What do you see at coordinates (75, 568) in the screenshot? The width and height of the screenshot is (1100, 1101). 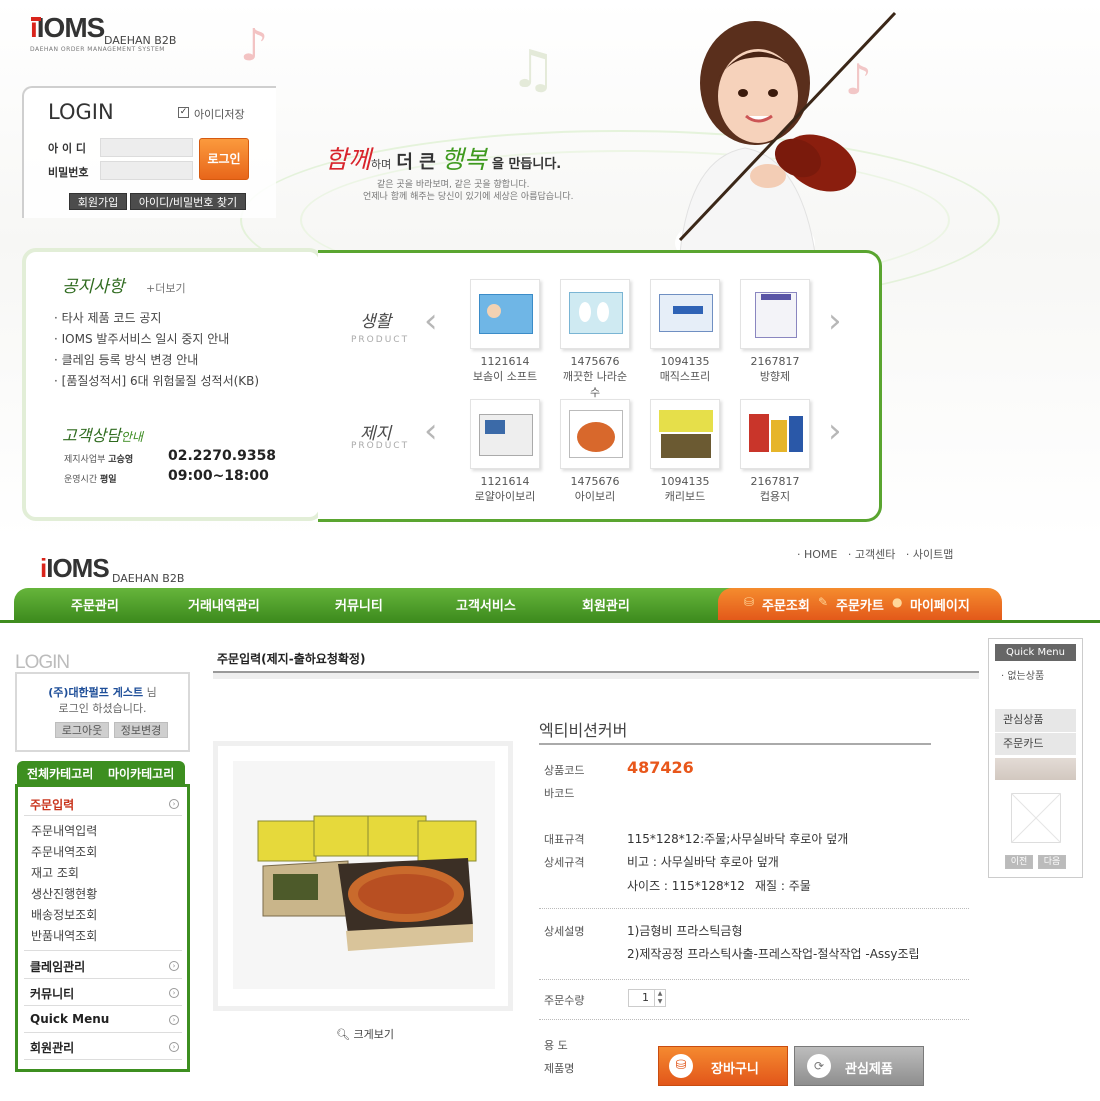 I see `header-logo: iIOMS` at bounding box center [75, 568].